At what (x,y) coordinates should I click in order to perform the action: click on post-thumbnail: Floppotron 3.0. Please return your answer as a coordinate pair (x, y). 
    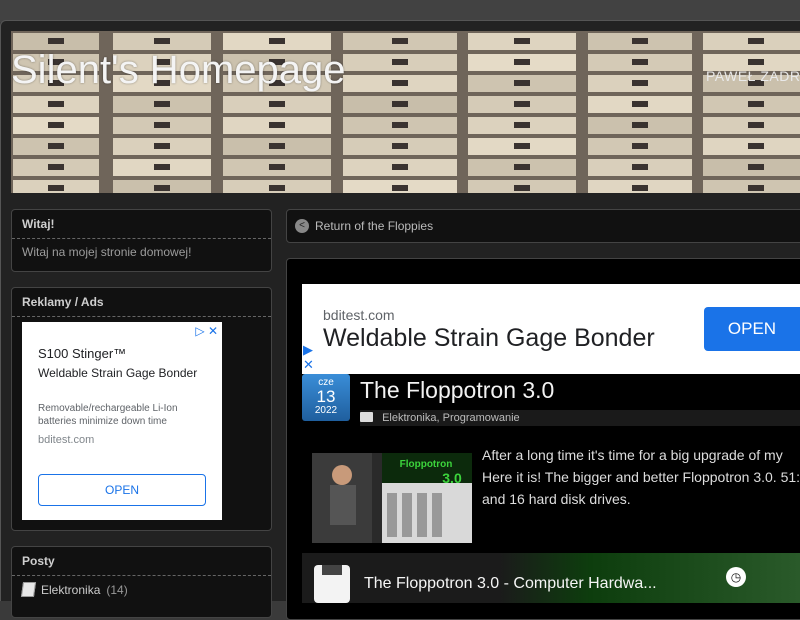
    Looking at the image, I should click on (392, 498).